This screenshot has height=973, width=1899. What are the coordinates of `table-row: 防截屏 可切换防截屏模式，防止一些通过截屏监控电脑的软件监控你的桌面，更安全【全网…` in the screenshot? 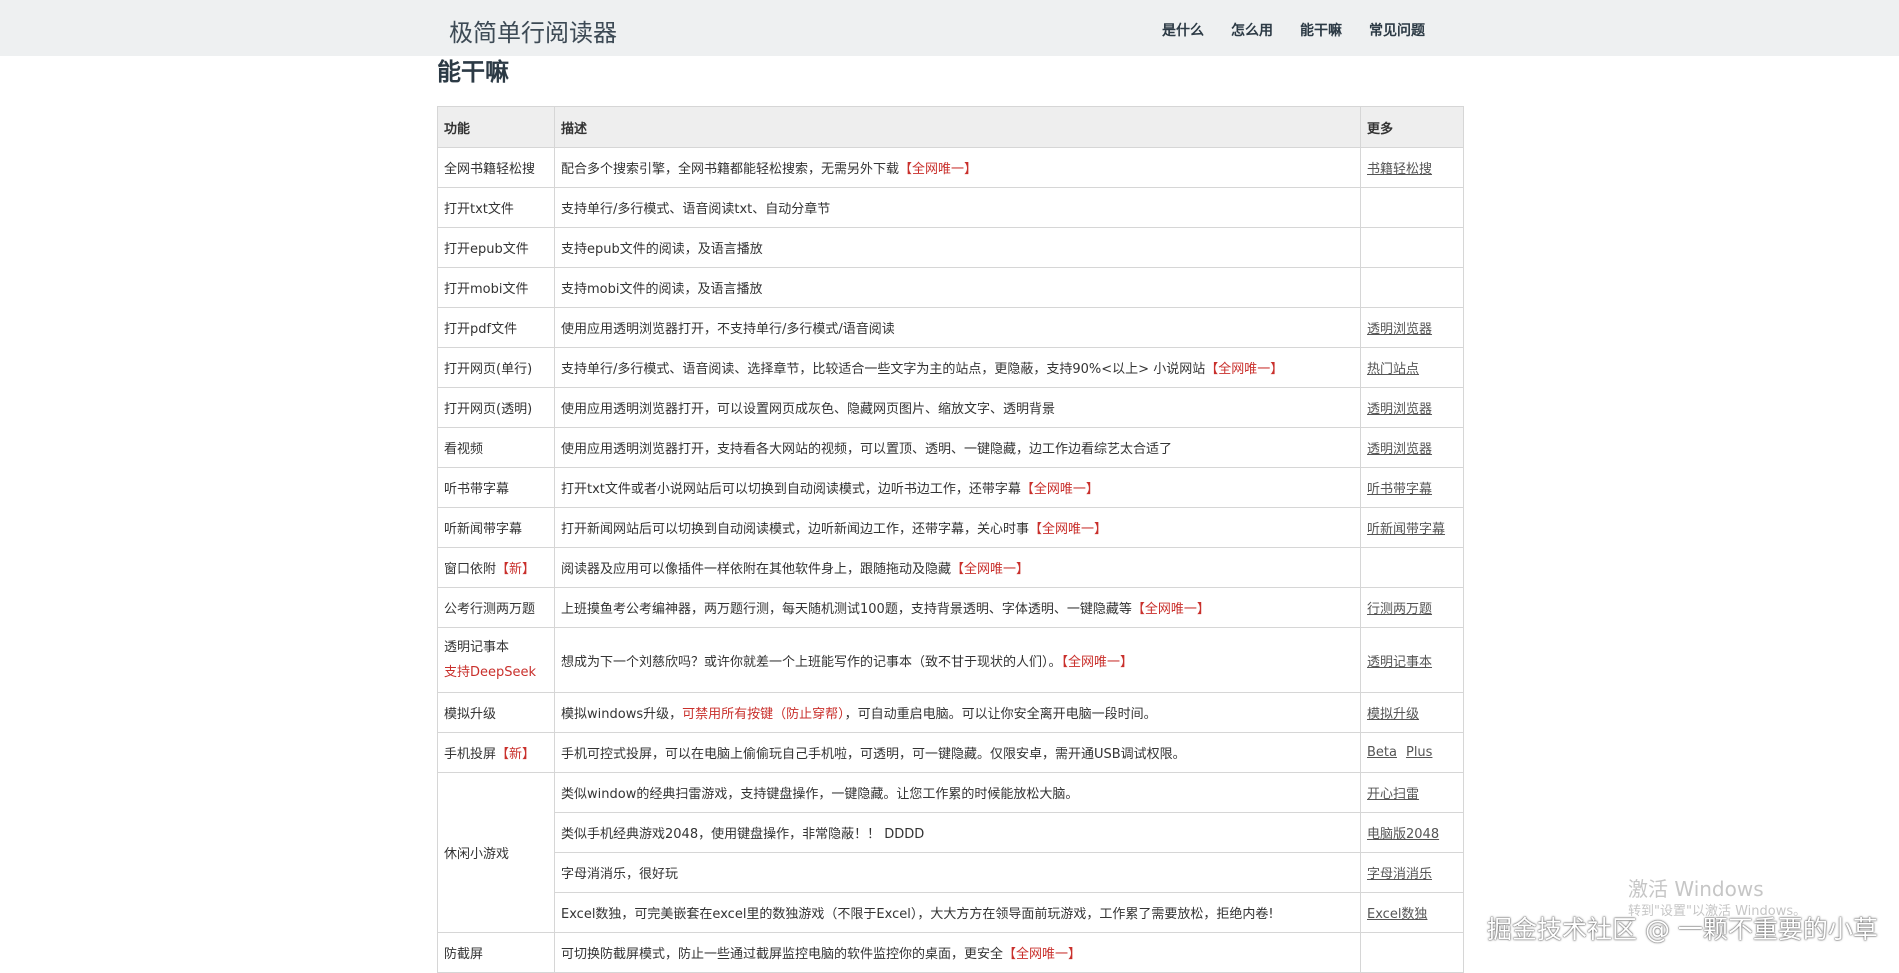 It's located at (950, 952).